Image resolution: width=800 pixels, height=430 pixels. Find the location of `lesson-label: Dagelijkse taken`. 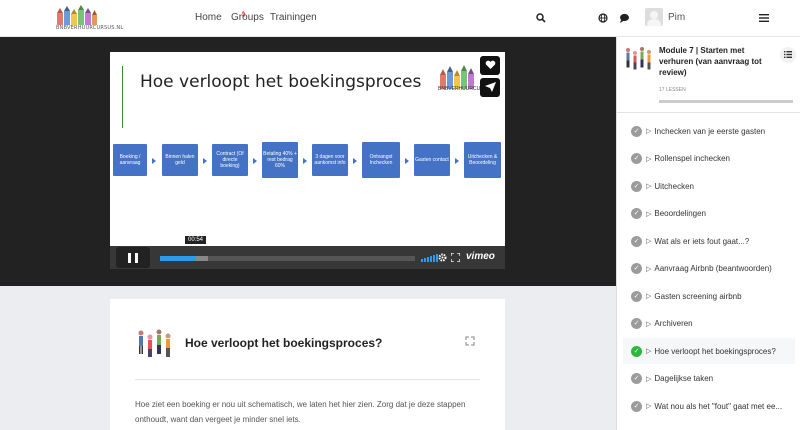

lesson-label: Dagelijkse taken is located at coordinates (684, 378).